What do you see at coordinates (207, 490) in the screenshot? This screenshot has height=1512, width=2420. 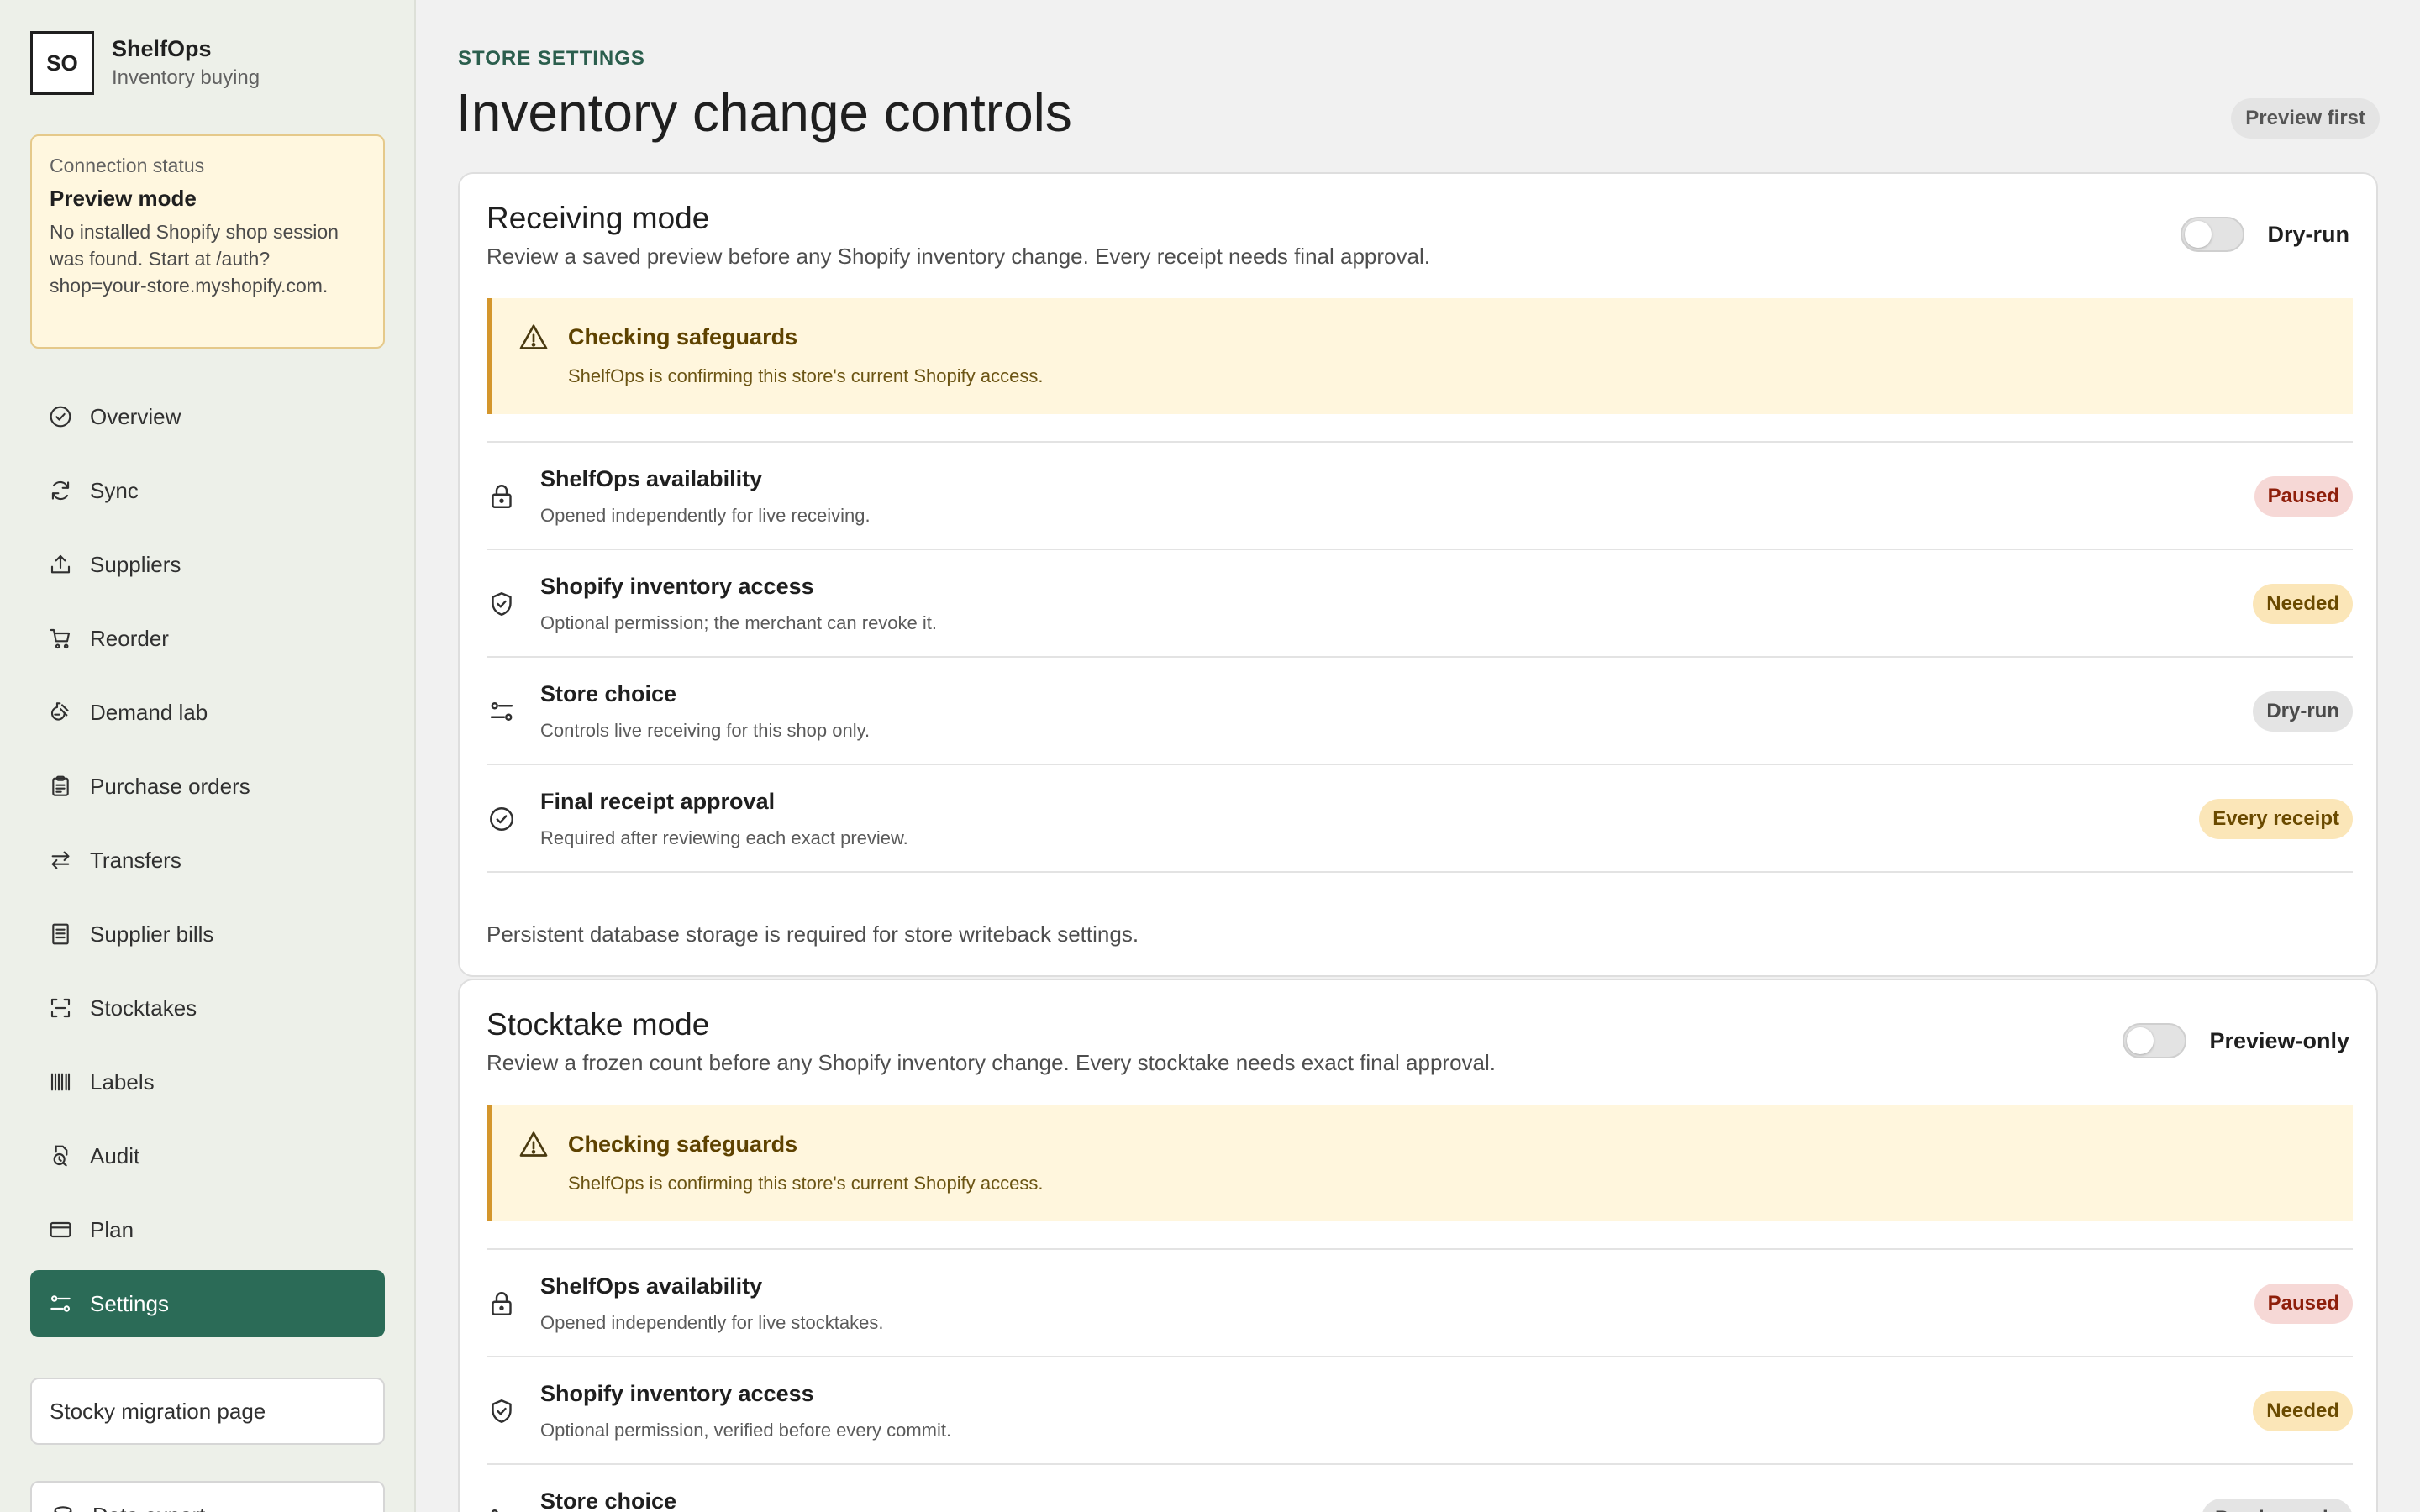 I see `sidebar-item-sync: Sync` at bounding box center [207, 490].